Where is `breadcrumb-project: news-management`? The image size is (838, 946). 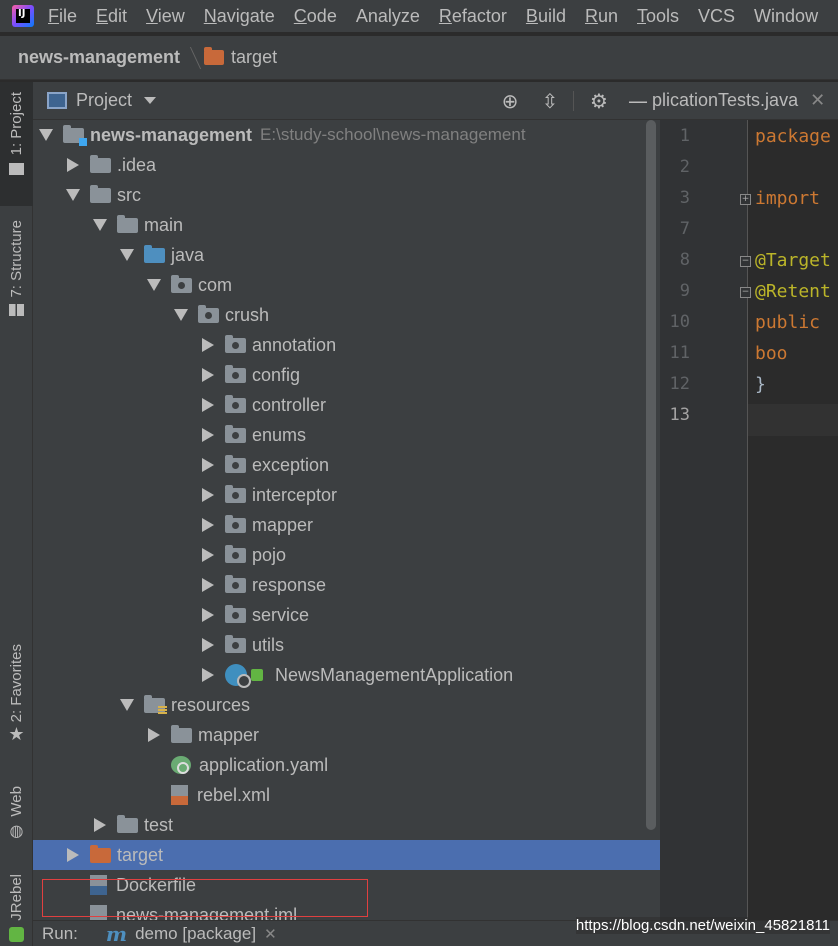
breadcrumb-project: news-management is located at coordinates (99, 57).